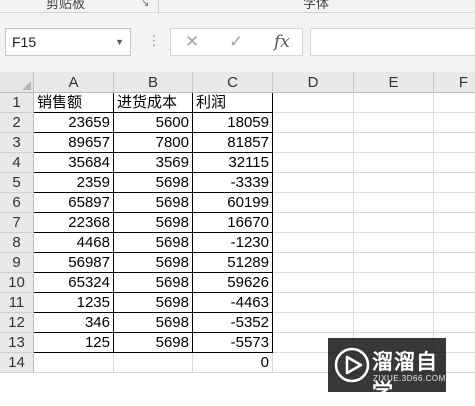 Image resolution: width=475 pixels, height=406 pixels. Describe the element at coordinates (145, 4) in the screenshot. I see `dialog-launcher-icon: ↘` at that location.